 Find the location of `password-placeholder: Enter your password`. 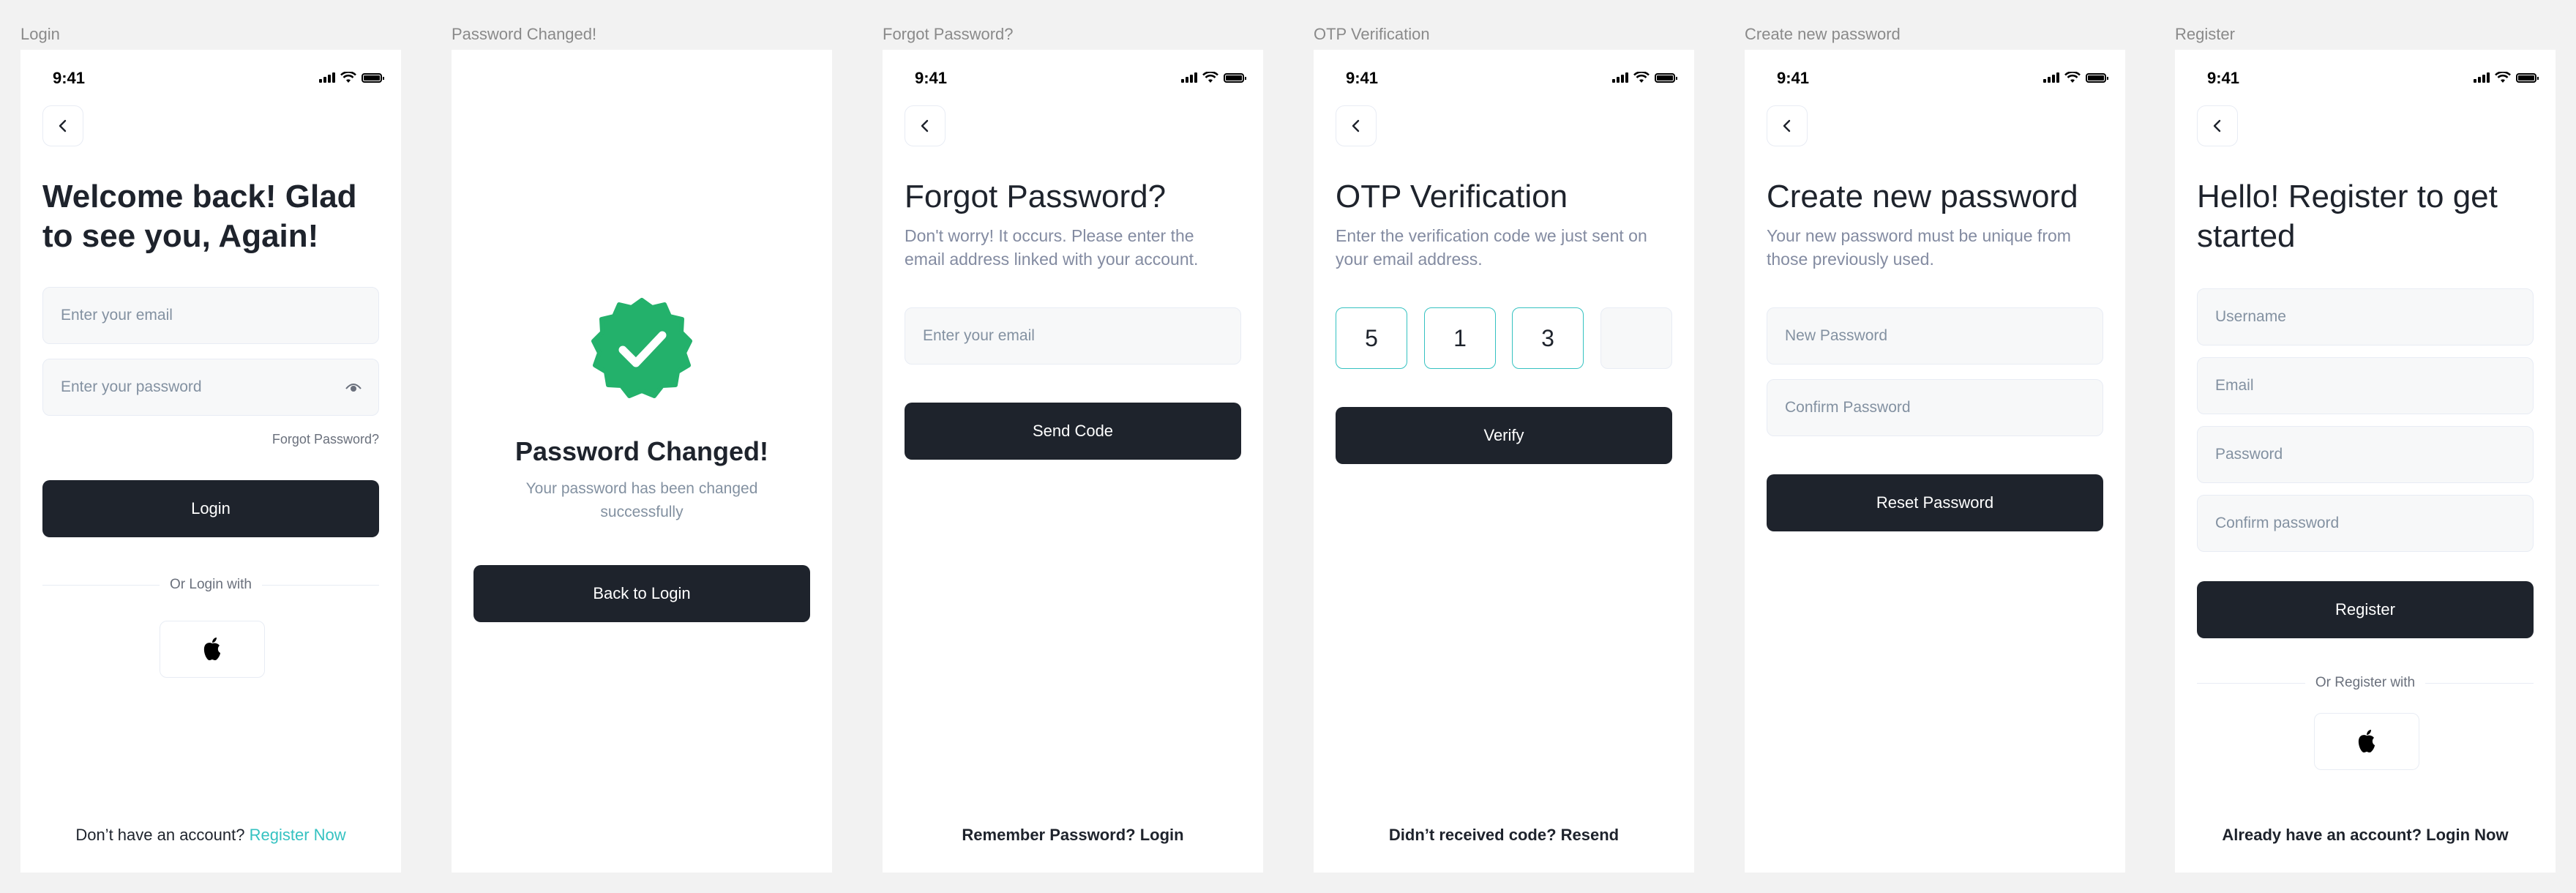

password-placeholder: Enter your password is located at coordinates (131, 386).